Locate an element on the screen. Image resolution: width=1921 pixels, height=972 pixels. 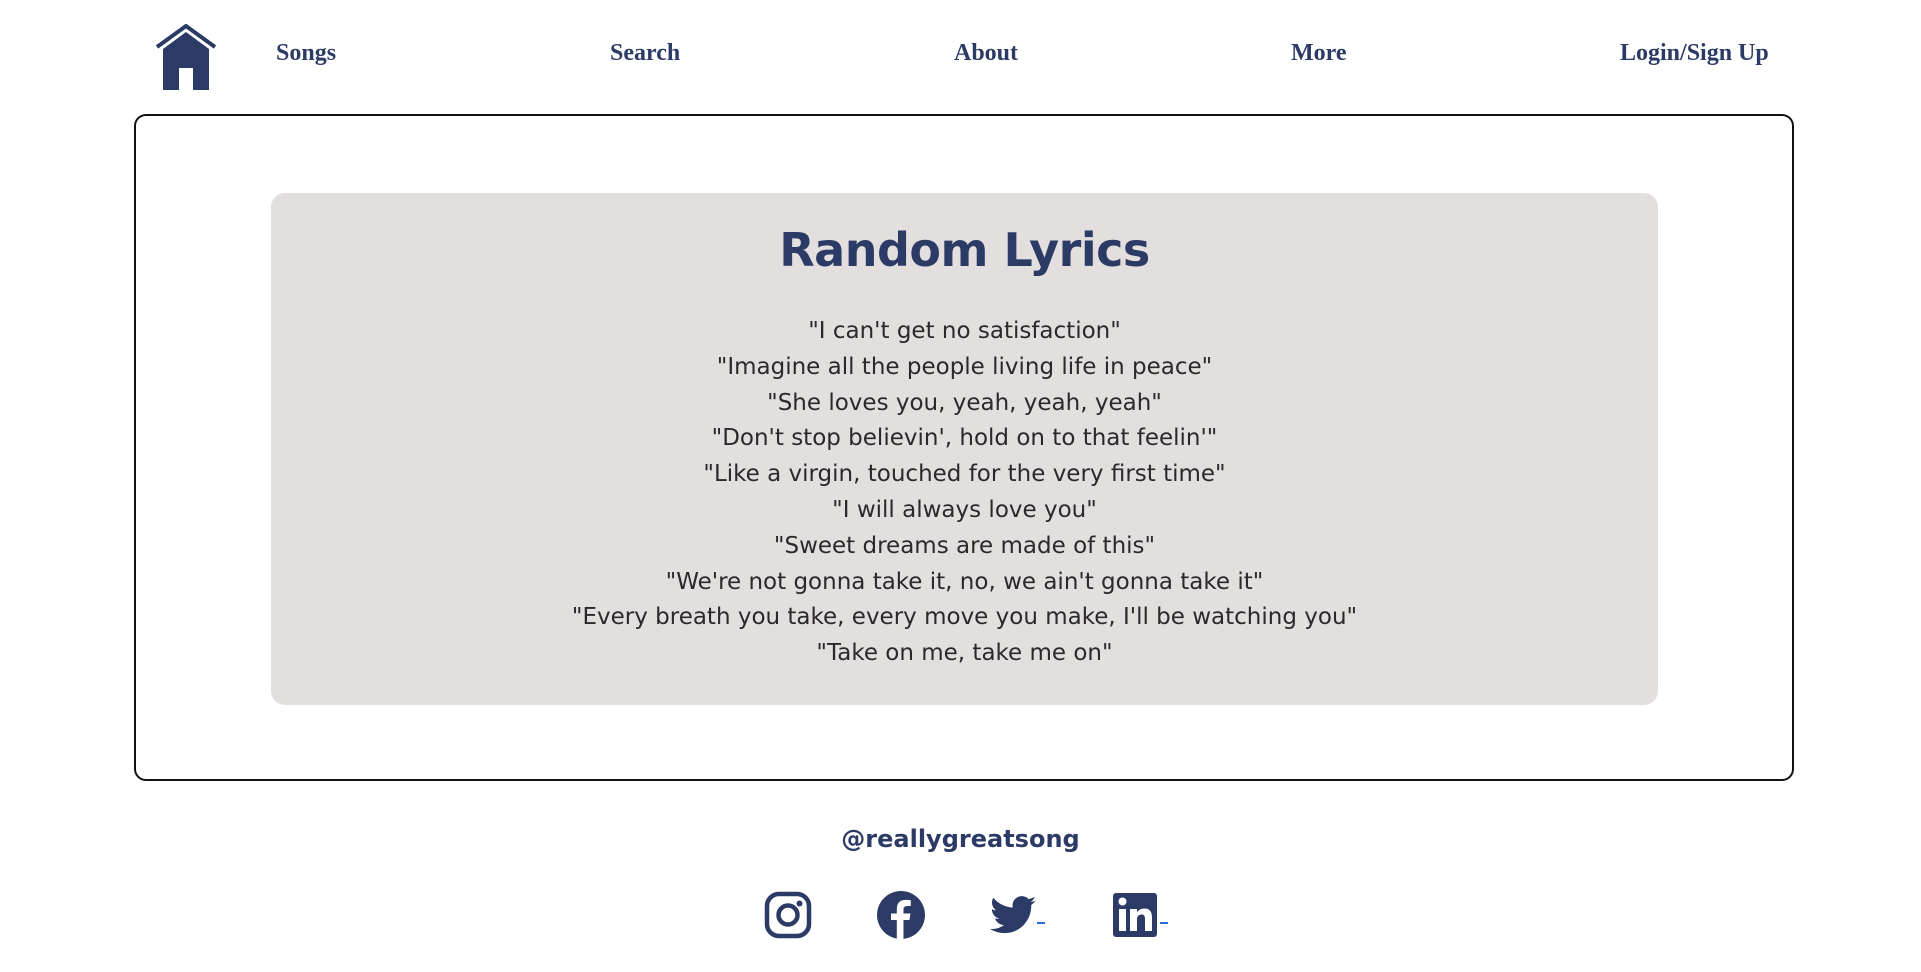
nav-more: More is located at coordinates (1319, 53).